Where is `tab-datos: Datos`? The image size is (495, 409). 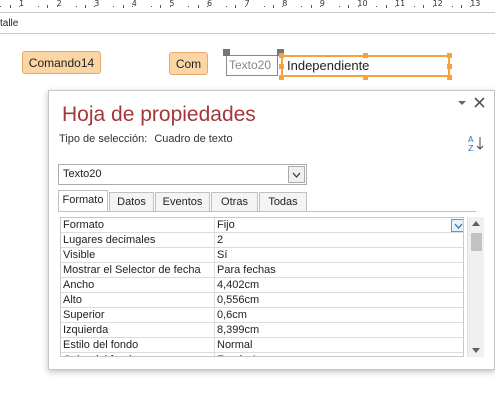
tab-datos: Datos is located at coordinates (131, 202).